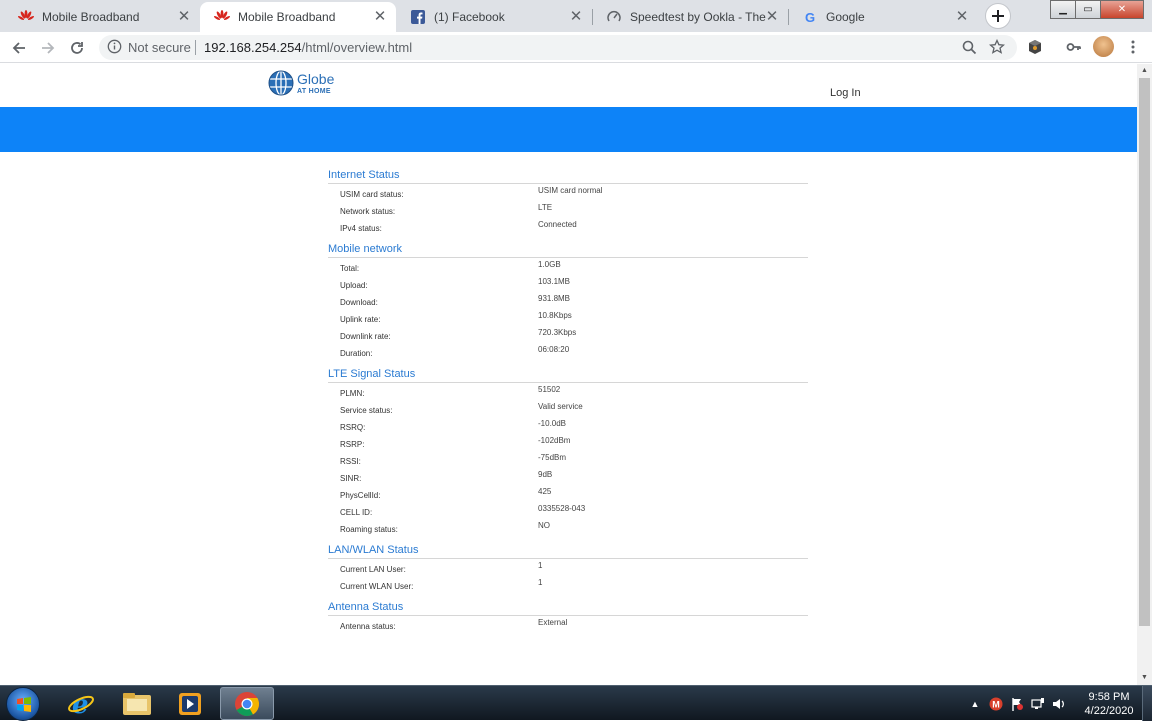 The height and width of the screenshot is (727, 1152). What do you see at coordinates (1147, 703) in the screenshot?
I see `show-desktop-button` at bounding box center [1147, 703].